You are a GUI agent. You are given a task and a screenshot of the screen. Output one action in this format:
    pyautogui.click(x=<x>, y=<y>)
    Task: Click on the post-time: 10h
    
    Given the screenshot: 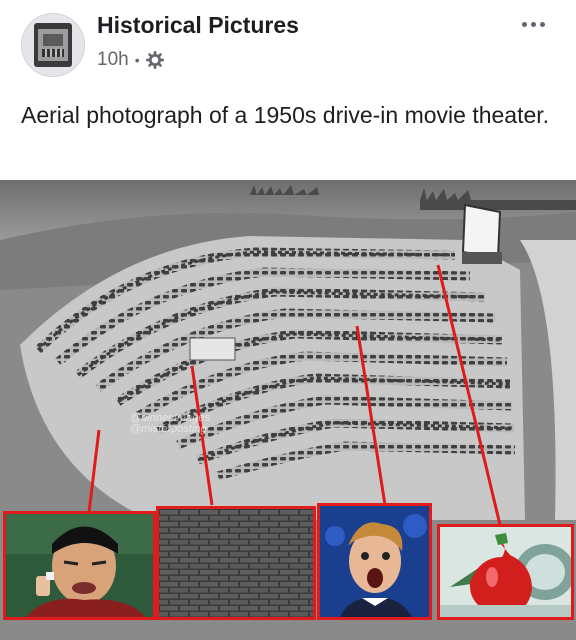 What is the action you would take?
    pyautogui.click(x=113, y=60)
    